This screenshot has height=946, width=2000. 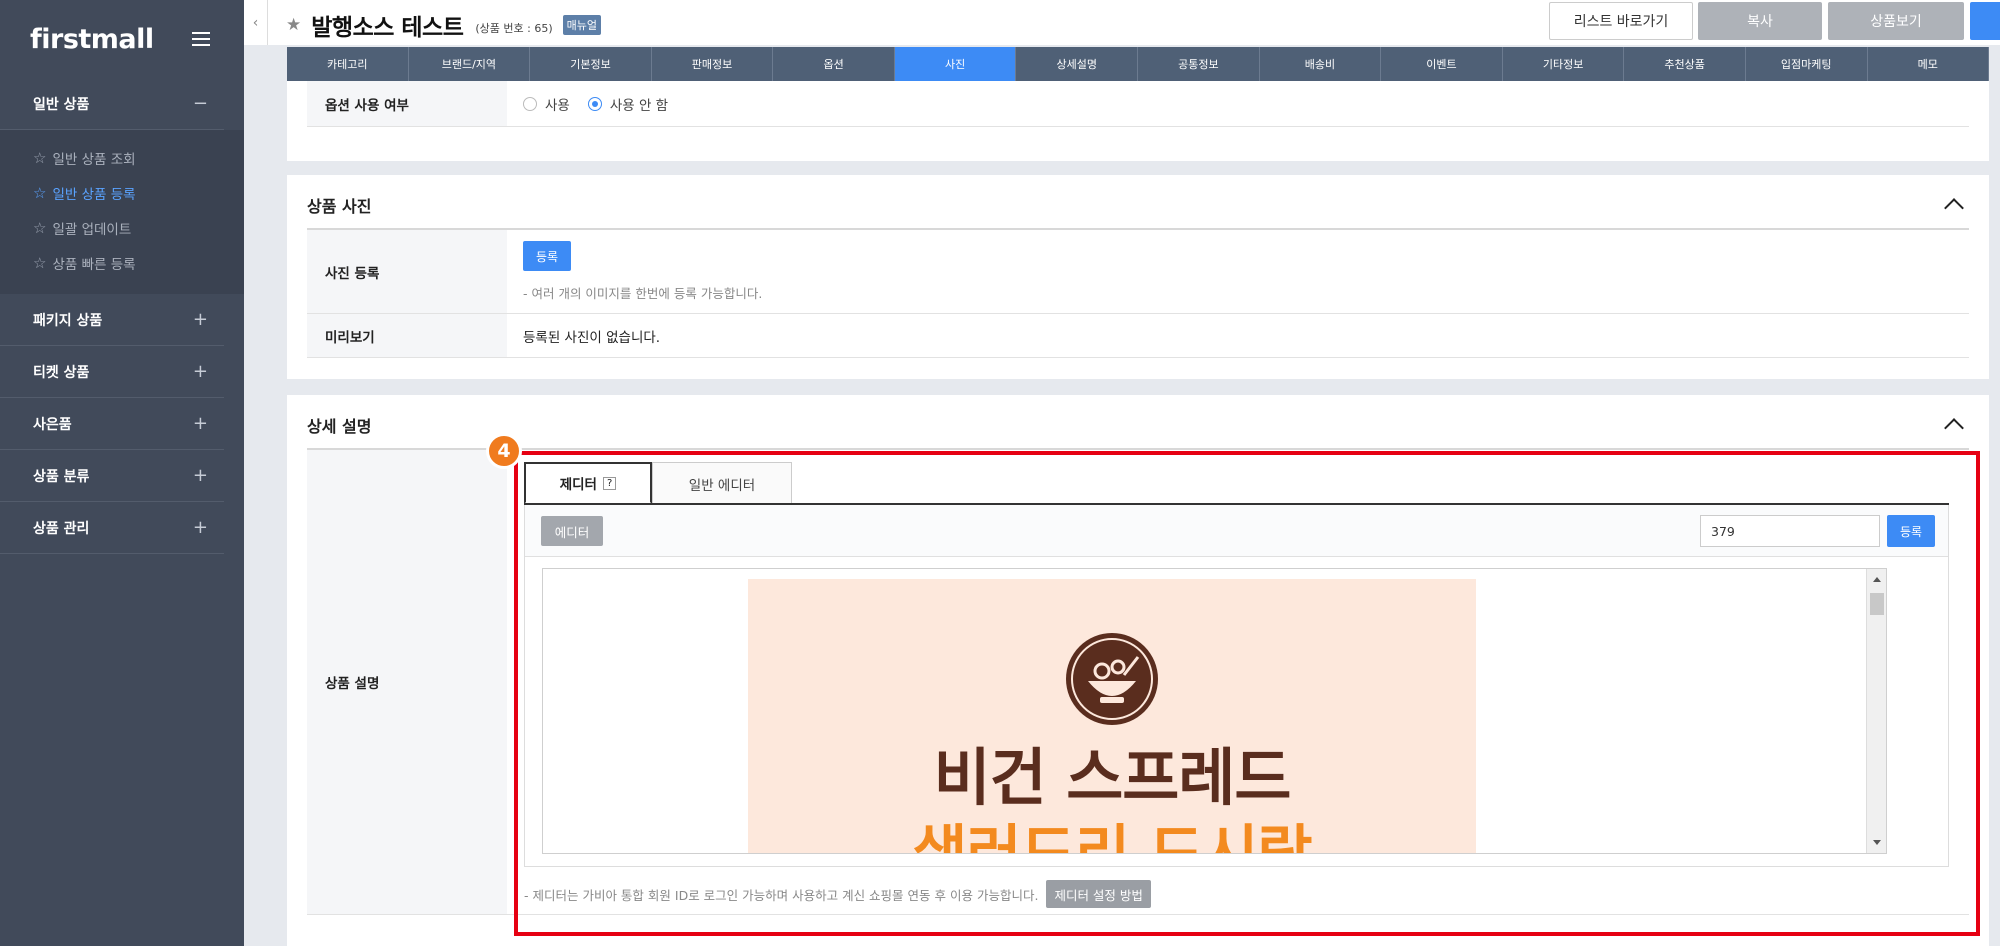 I want to click on tab-basic-info: 기본정보, so click(x=591, y=64).